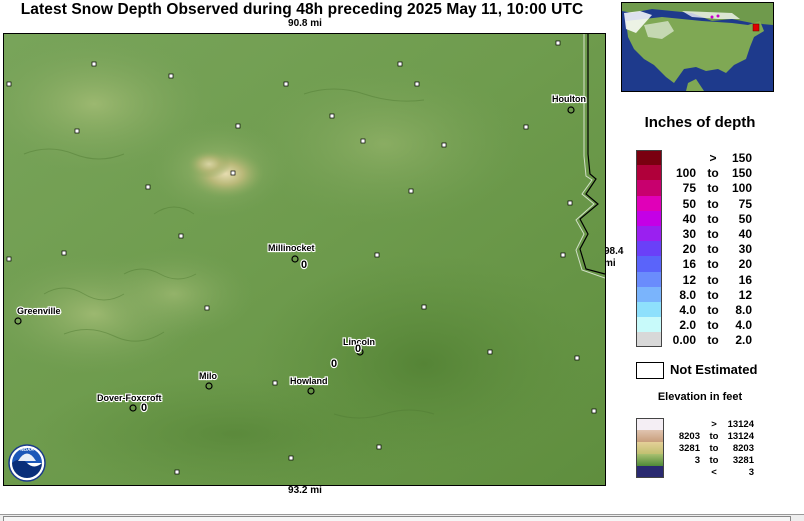 This screenshot has height=521, width=804. What do you see at coordinates (741, 188) in the screenshot?
I see `legend-high: 100` at bounding box center [741, 188].